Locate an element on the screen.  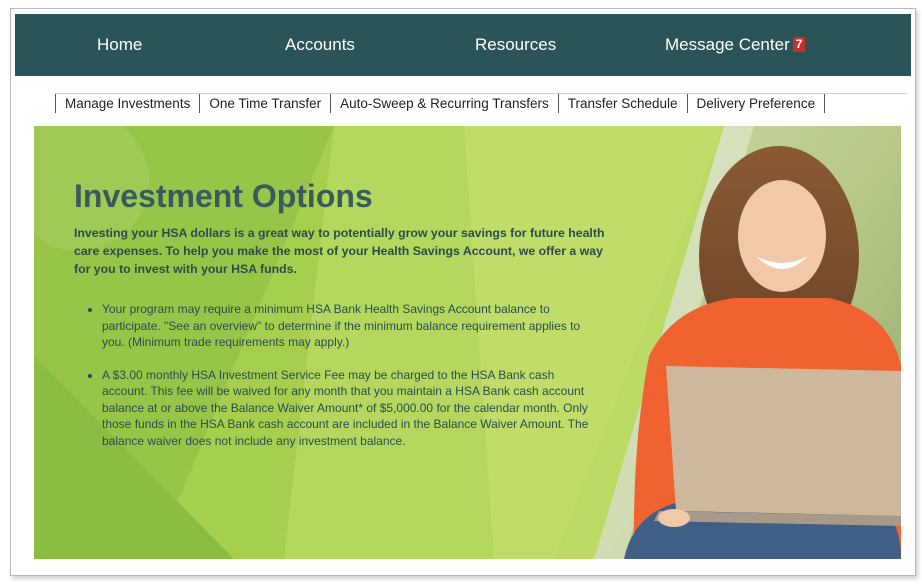
nav-accounts-label: Accounts is located at coordinates (320, 44).